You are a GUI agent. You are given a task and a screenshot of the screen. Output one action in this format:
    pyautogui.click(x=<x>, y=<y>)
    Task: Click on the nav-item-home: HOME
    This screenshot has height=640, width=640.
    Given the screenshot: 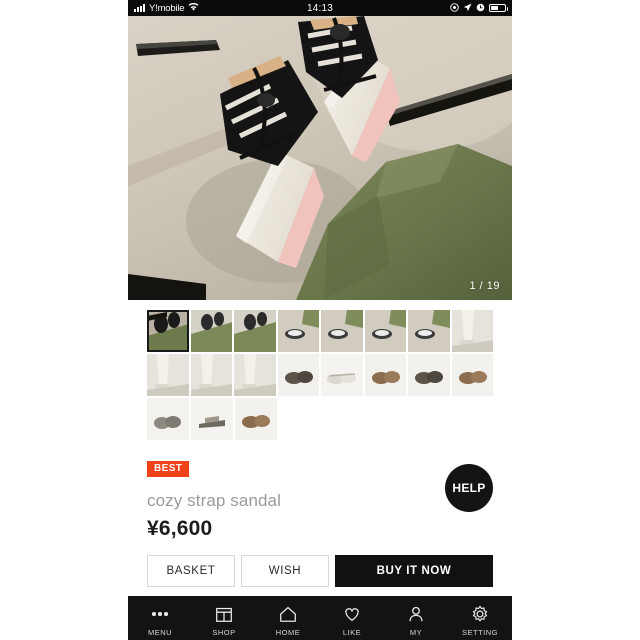 What is the action you would take?
    pyautogui.click(x=288, y=620)
    